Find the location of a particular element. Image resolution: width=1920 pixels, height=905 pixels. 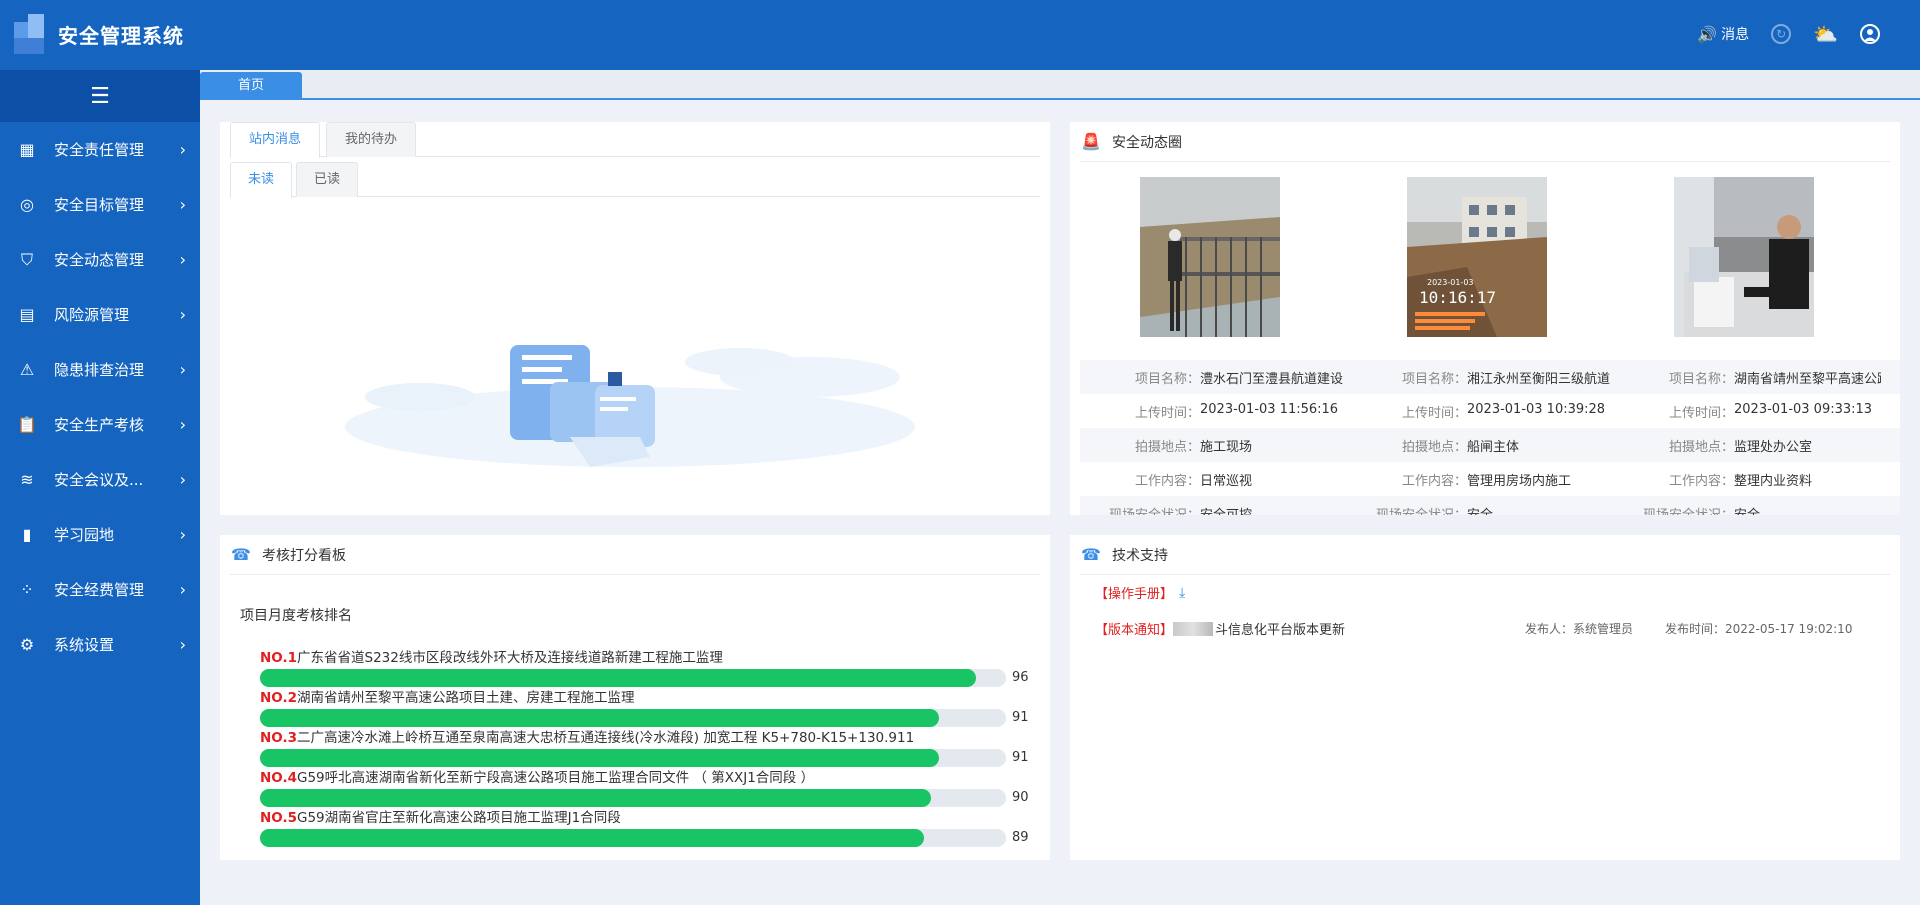

map-icon: ▦ is located at coordinates (27, 149).